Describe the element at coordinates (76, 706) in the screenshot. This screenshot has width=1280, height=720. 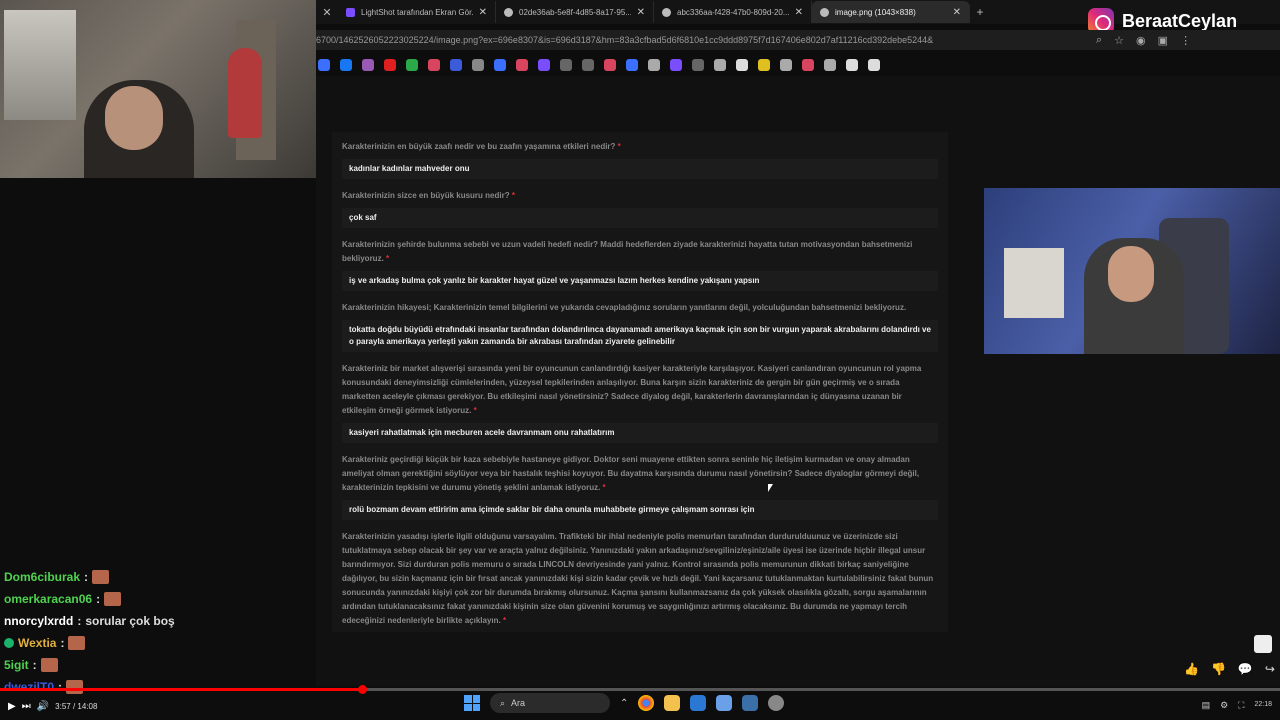
I see `video-time: 3:57 / 14:08` at that location.